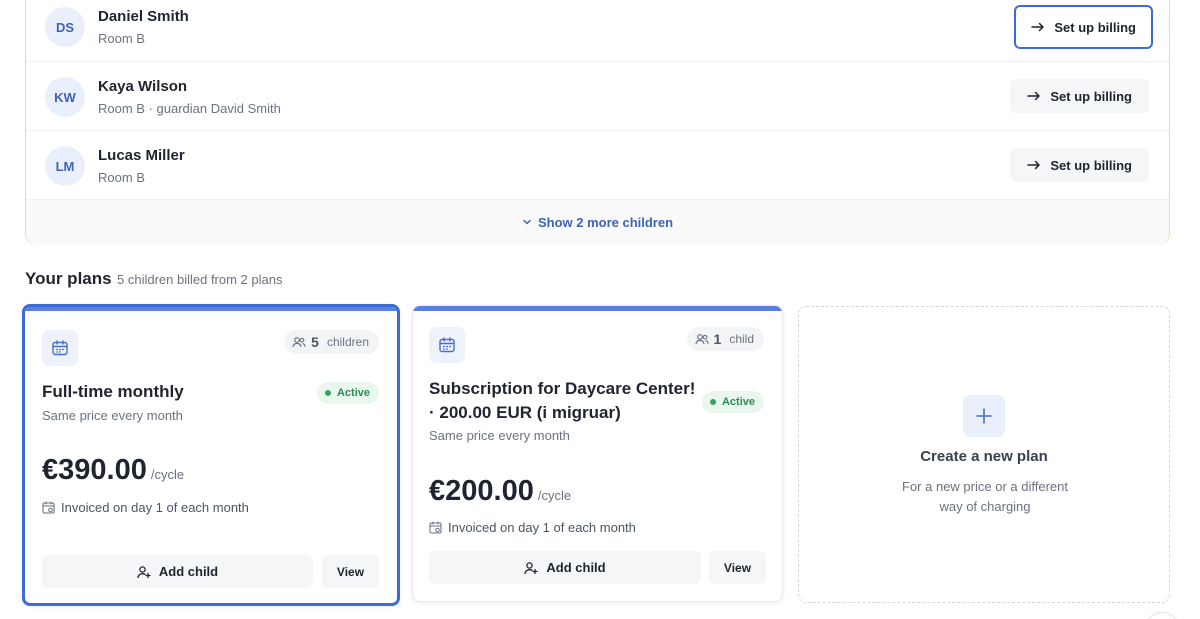 This screenshot has height=619, width=1200. Describe the element at coordinates (1162, 615) in the screenshot. I see `floating-action-button` at that location.